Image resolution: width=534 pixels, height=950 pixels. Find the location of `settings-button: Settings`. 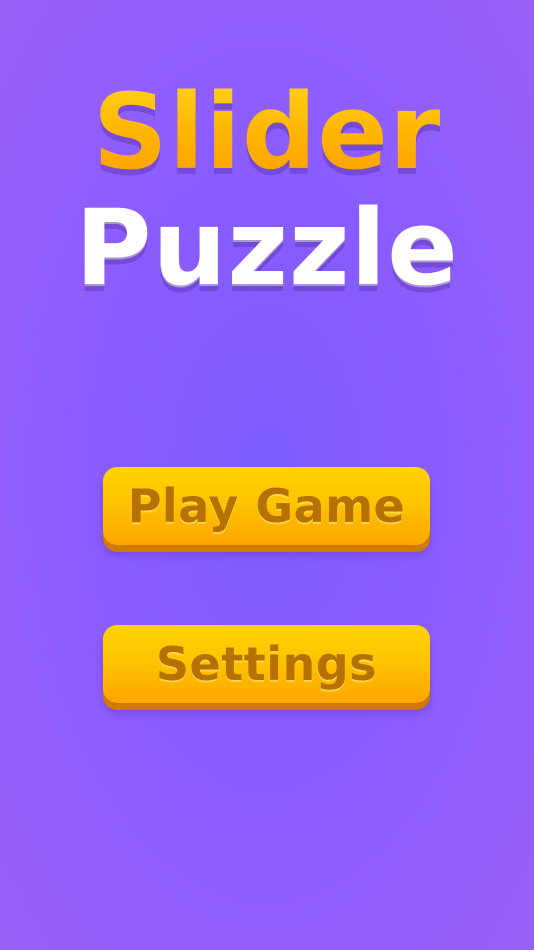

settings-button: Settings is located at coordinates (266, 664).